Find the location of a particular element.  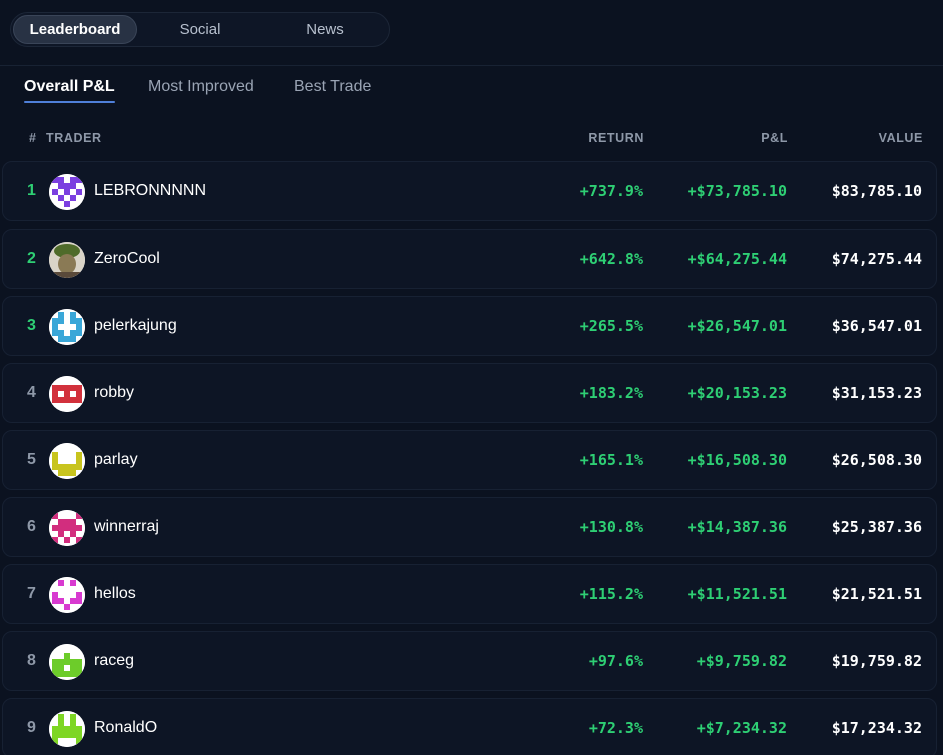

header-trader: TRADER is located at coordinates (74, 138).